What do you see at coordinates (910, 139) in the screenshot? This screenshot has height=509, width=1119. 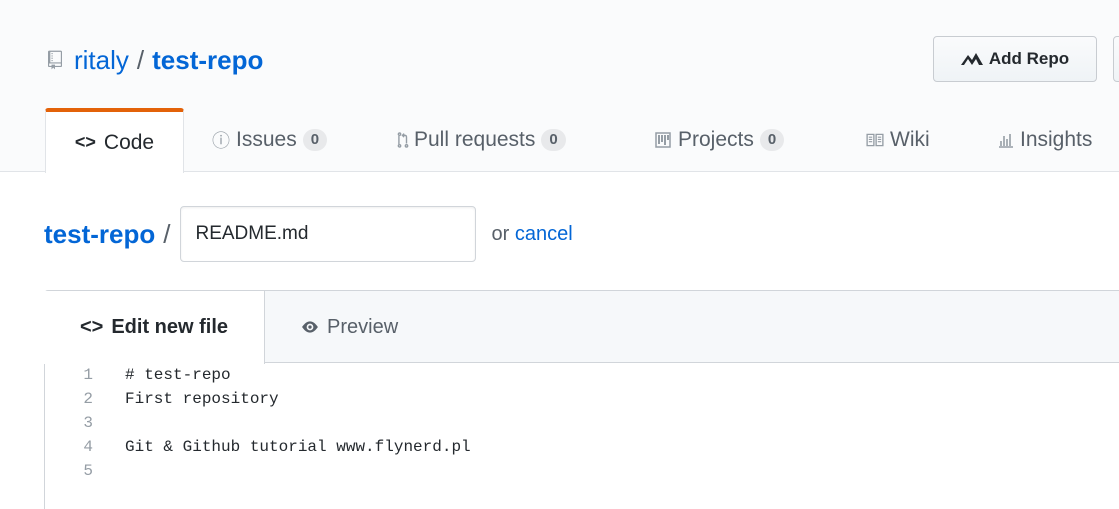 I see `tab-wiki-label: Wiki` at bounding box center [910, 139].